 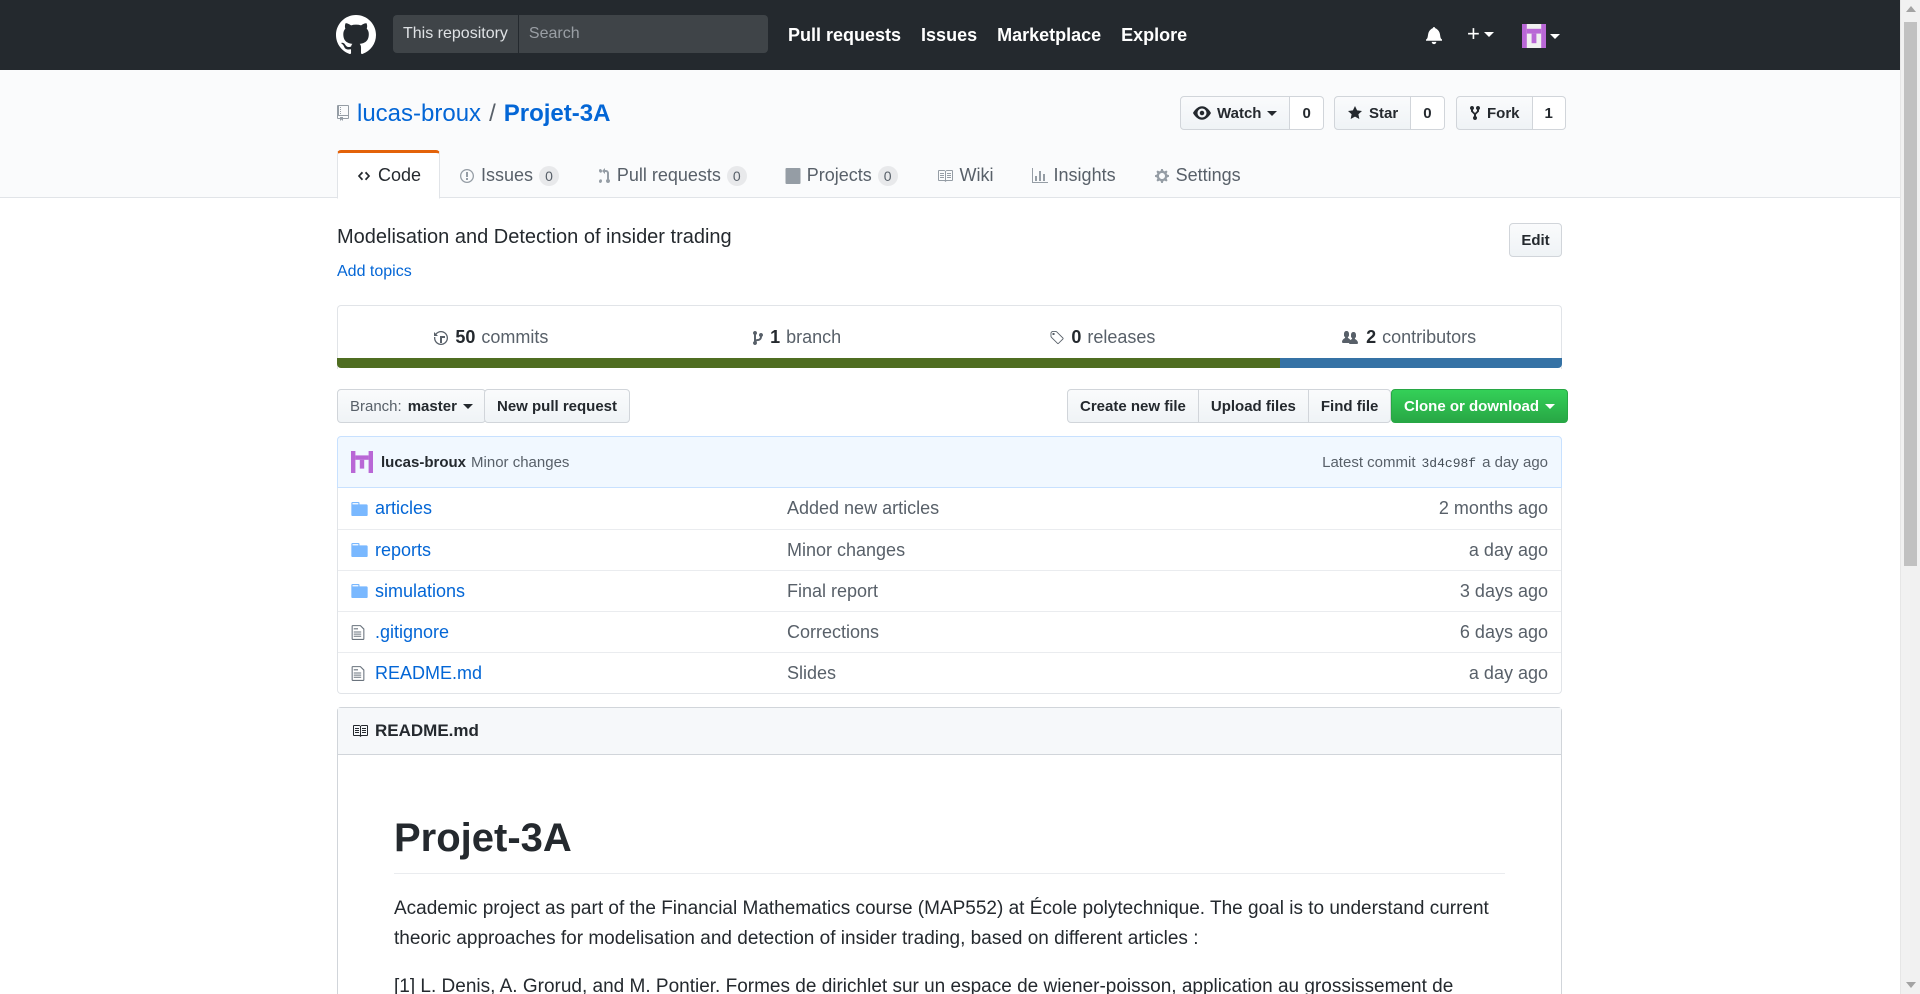 I want to click on table-row: articles Added new articles 2 months ago, so click(x=949, y=508).